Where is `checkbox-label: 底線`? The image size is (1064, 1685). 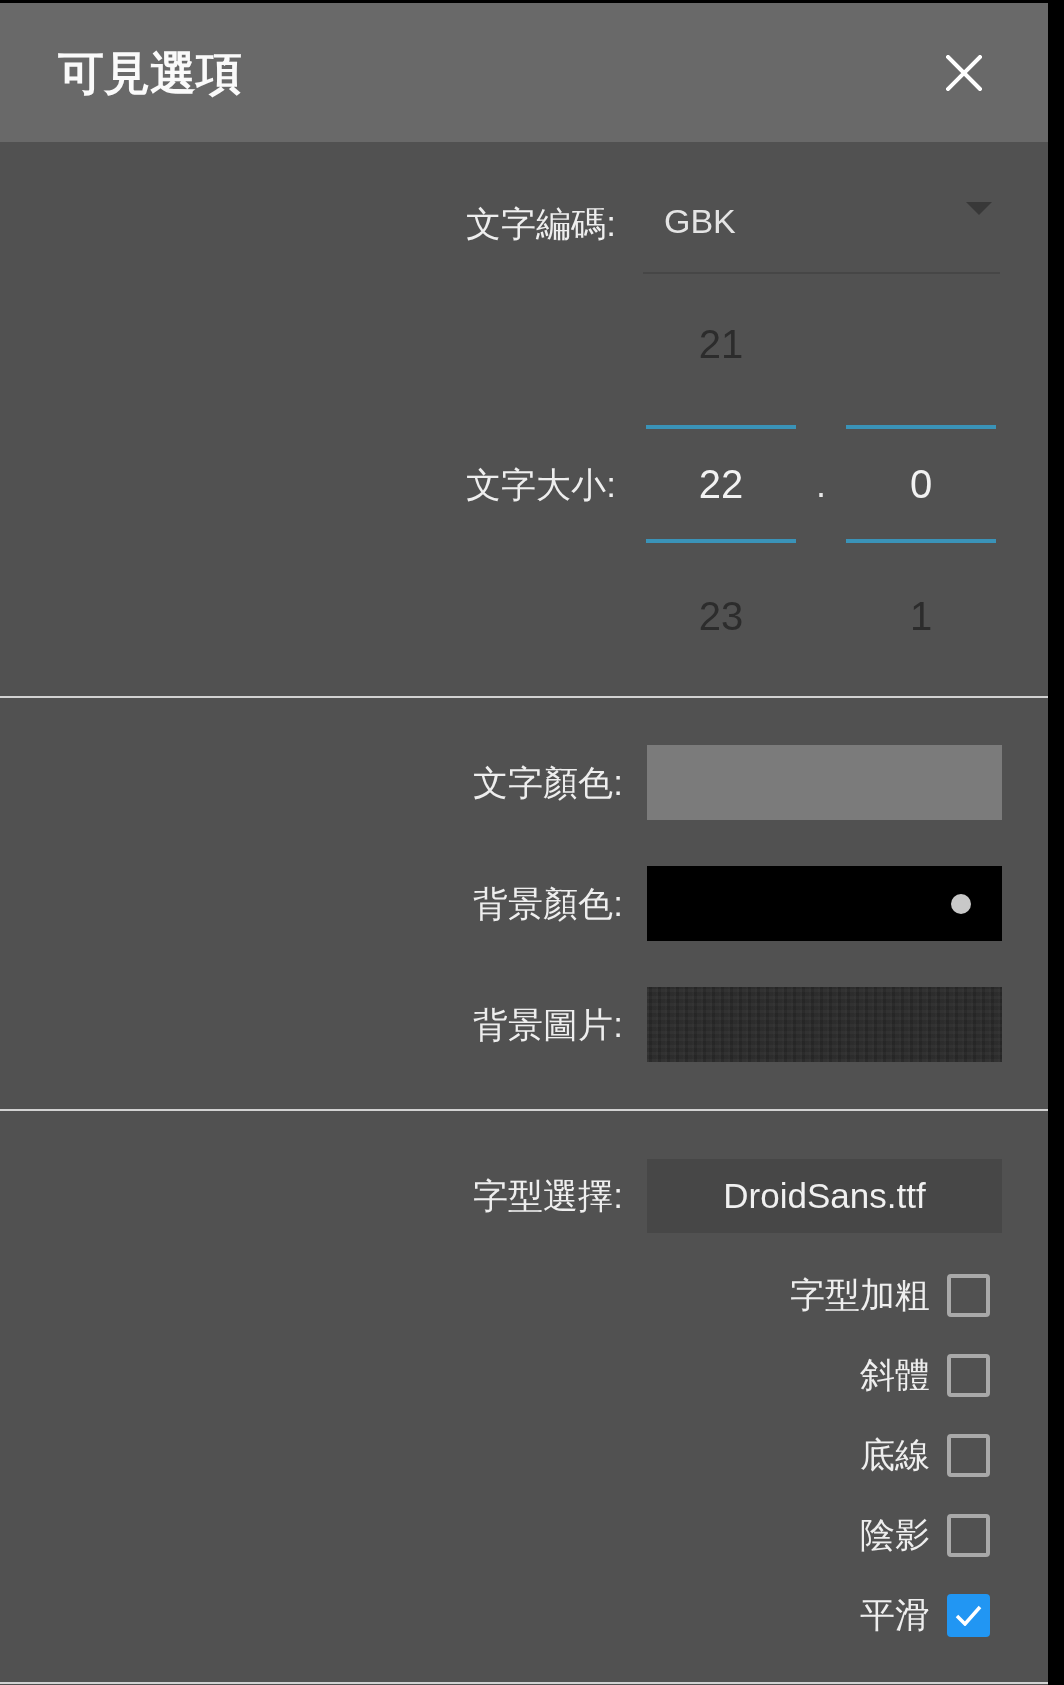 checkbox-label: 底線 is located at coordinates (895, 1455).